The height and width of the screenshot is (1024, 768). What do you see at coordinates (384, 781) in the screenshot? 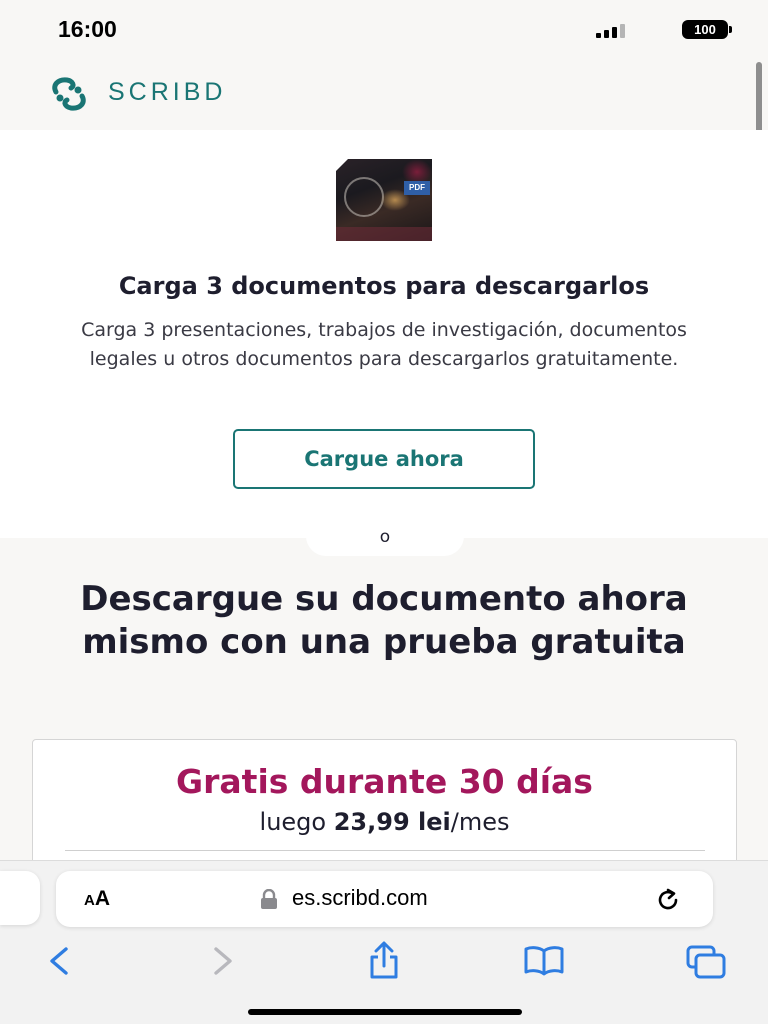
I see `plan-free-period: Gratis durante 30 días` at bounding box center [384, 781].